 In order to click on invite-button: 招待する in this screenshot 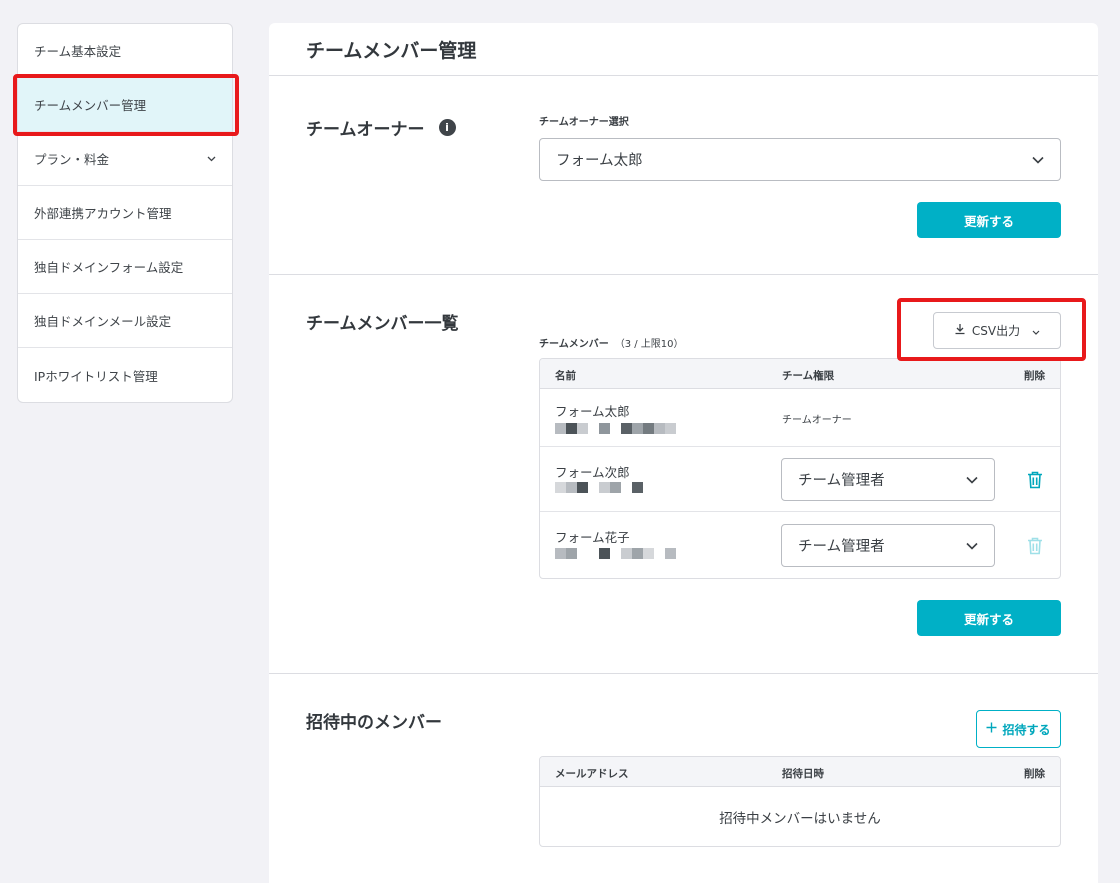, I will do `click(1018, 729)`.